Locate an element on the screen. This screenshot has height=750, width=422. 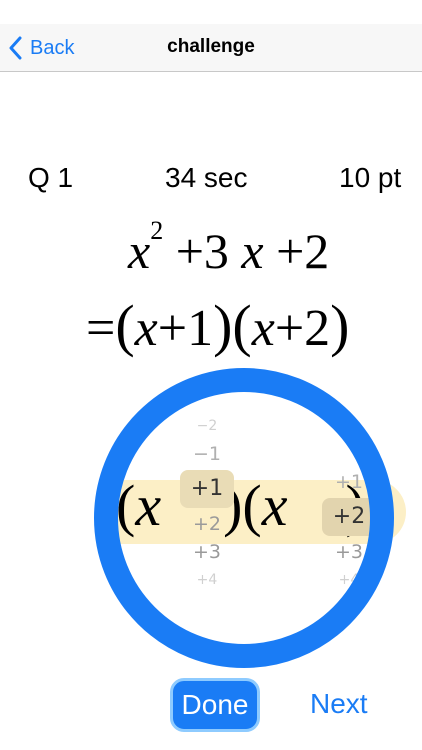
page-title: challenge is located at coordinates (211, 46).